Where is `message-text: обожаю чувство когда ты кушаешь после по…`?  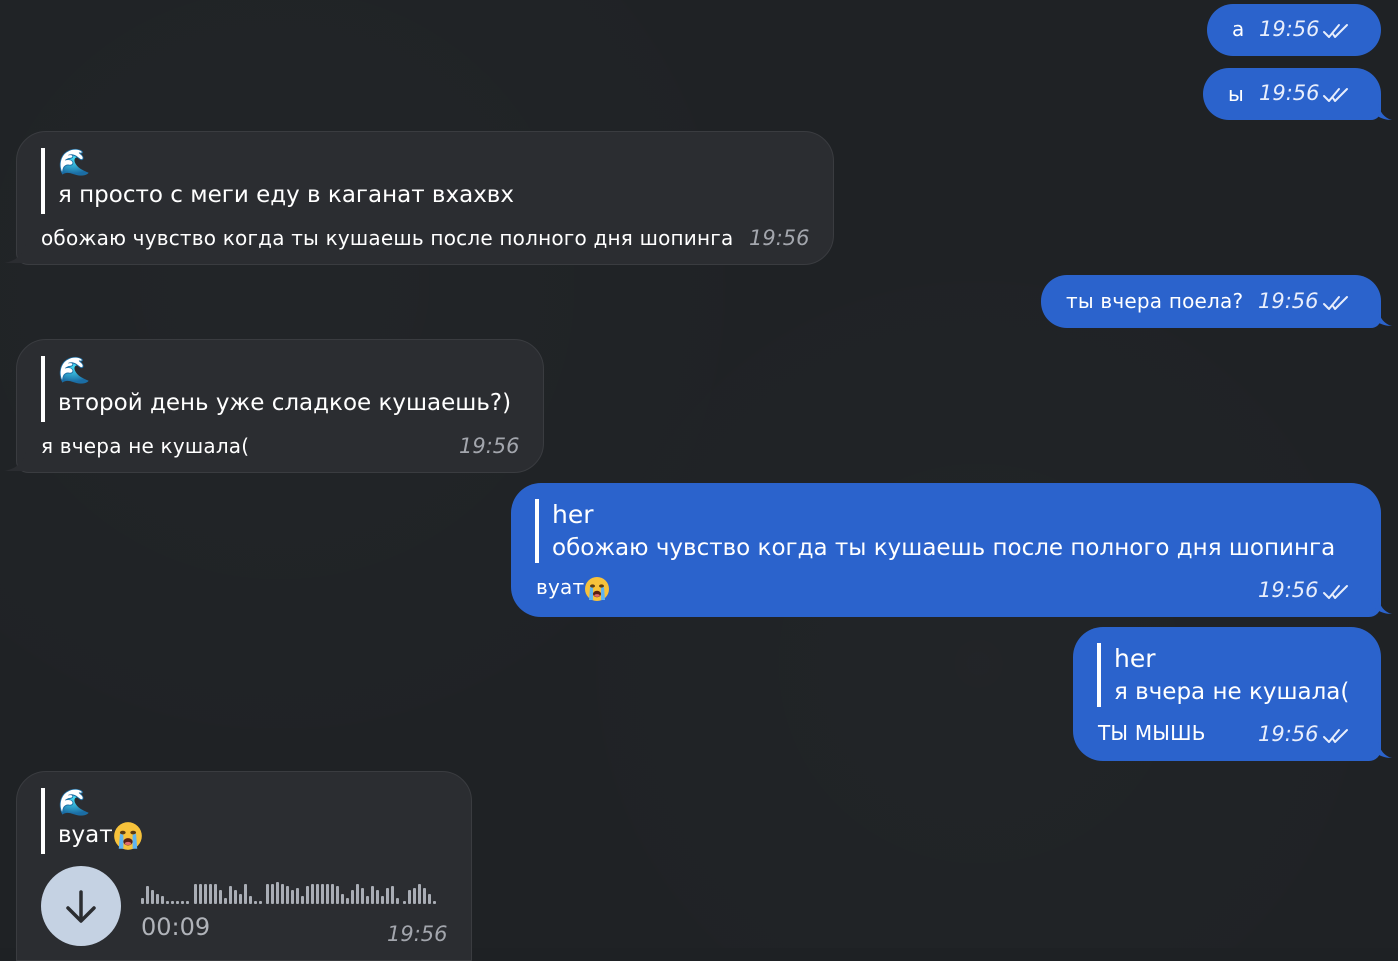 message-text: обожаю чувство когда ты кушаешь после по… is located at coordinates (387, 238).